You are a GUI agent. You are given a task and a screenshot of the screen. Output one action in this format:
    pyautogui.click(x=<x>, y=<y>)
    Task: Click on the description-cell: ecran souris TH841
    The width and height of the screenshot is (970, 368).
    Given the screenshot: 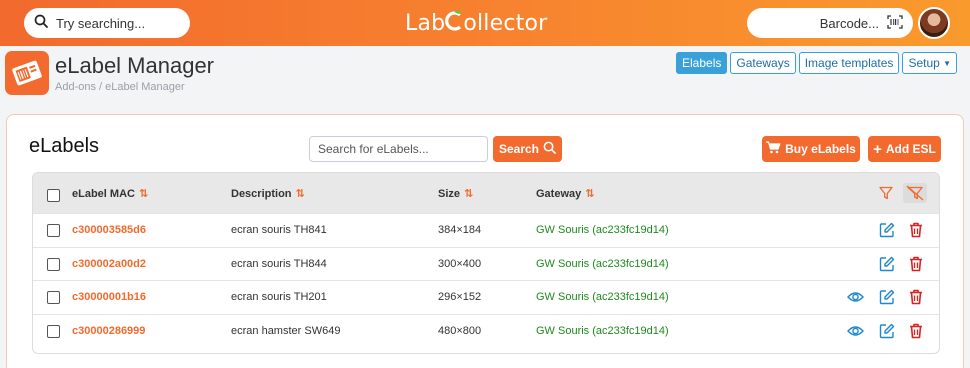 What is the action you would take?
    pyautogui.click(x=279, y=230)
    